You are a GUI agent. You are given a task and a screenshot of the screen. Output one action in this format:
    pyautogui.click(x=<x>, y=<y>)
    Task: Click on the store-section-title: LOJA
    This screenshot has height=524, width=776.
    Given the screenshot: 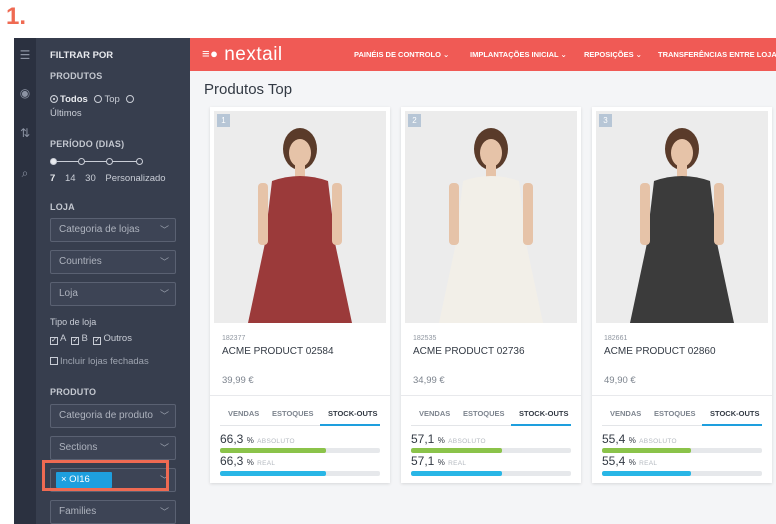 What is the action you would take?
    pyautogui.click(x=62, y=207)
    